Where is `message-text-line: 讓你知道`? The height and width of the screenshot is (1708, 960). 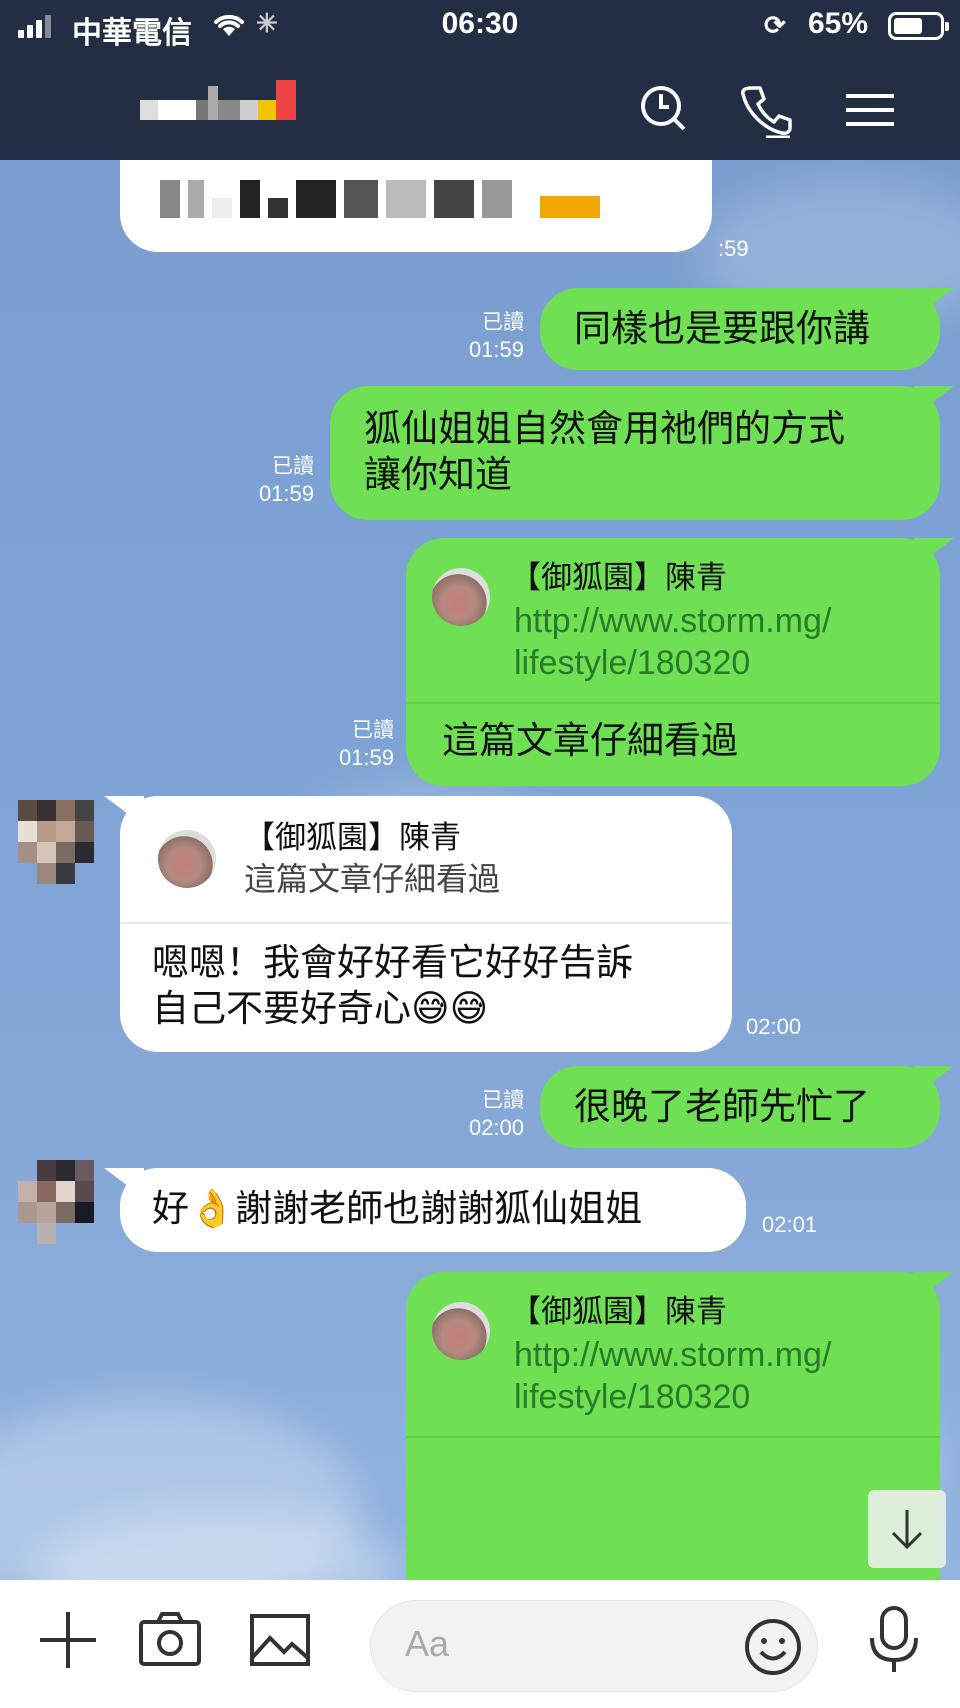
message-text-line: 讓你知道 is located at coordinates (438, 474).